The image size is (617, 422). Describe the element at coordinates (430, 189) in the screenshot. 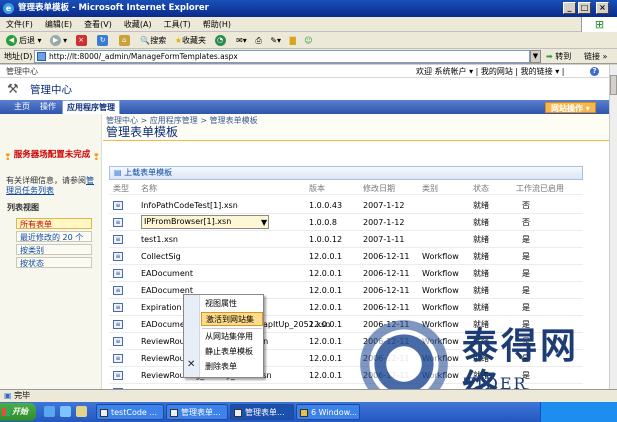

I see `col-category: 类别` at that location.